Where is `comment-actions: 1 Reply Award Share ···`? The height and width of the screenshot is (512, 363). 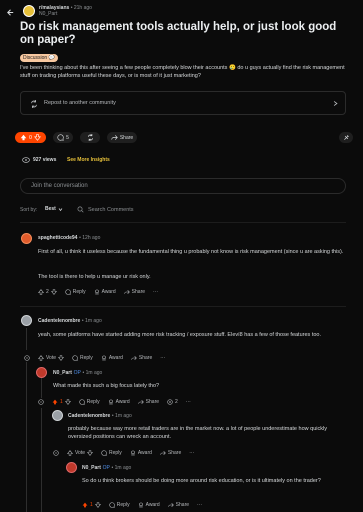
comment-actions: 1 Reply Award Share ··· is located at coordinates (142, 504).